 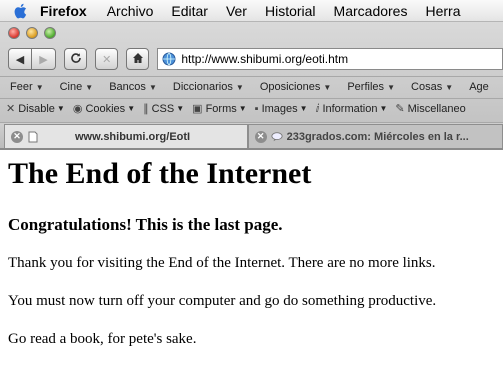 What do you see at coordinates (371, 11) in the screenshot?
I see `menu-marcadores: Marcadores` at bounding box center [371, 11].